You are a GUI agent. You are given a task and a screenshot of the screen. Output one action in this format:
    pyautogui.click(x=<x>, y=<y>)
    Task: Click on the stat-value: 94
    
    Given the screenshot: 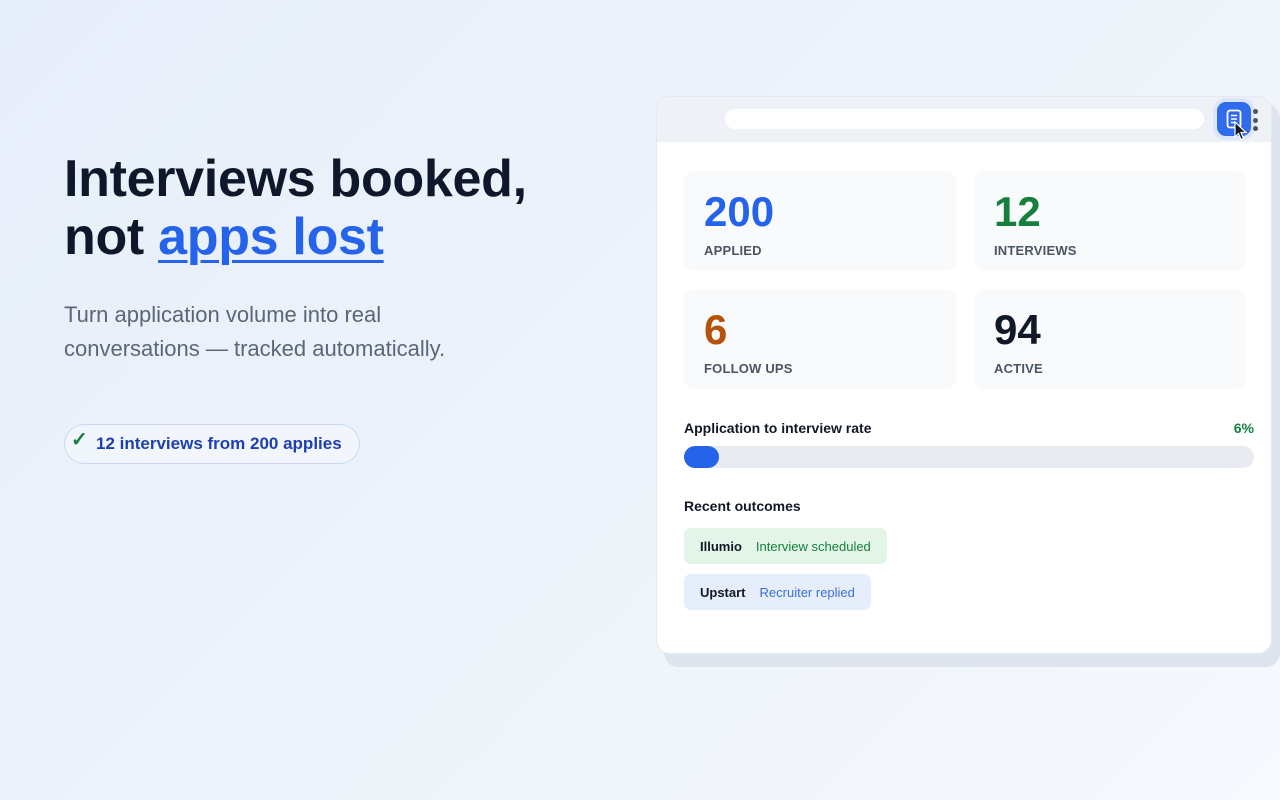 What is the action you would take?
    pyautogui.click(x=1017, y=329)
    